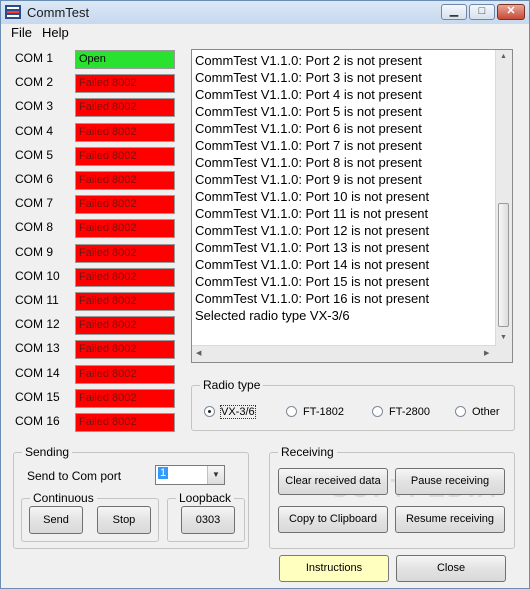 This screenshot has height=589, width=530. I want to click on com-port-status: Open, so click(125, 59).